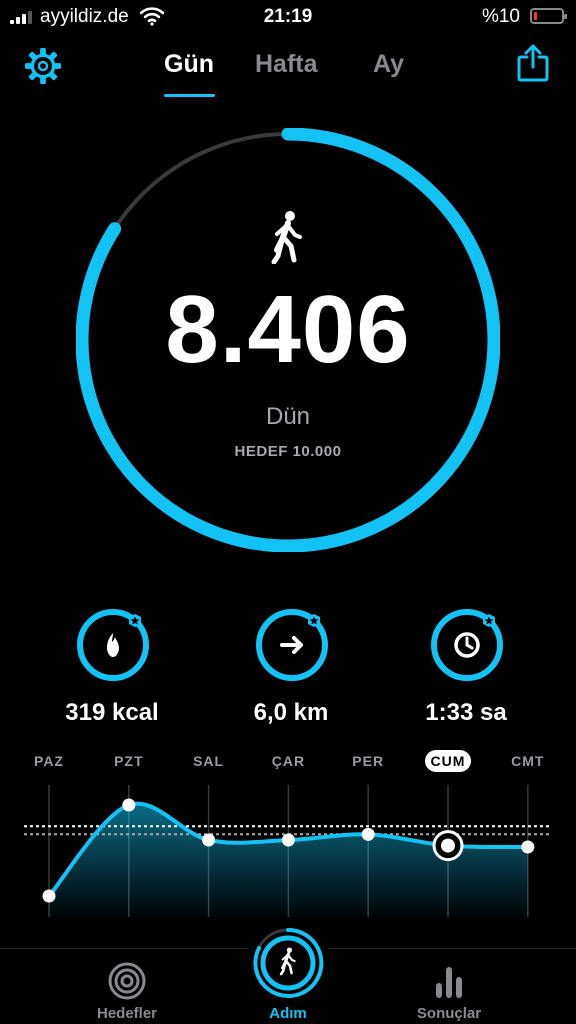 This screenshot has width=576, height=1024. Describe the element at coordinates (291, 712) in the screenshot. I see `distance-value: 6,0 km` at that location.